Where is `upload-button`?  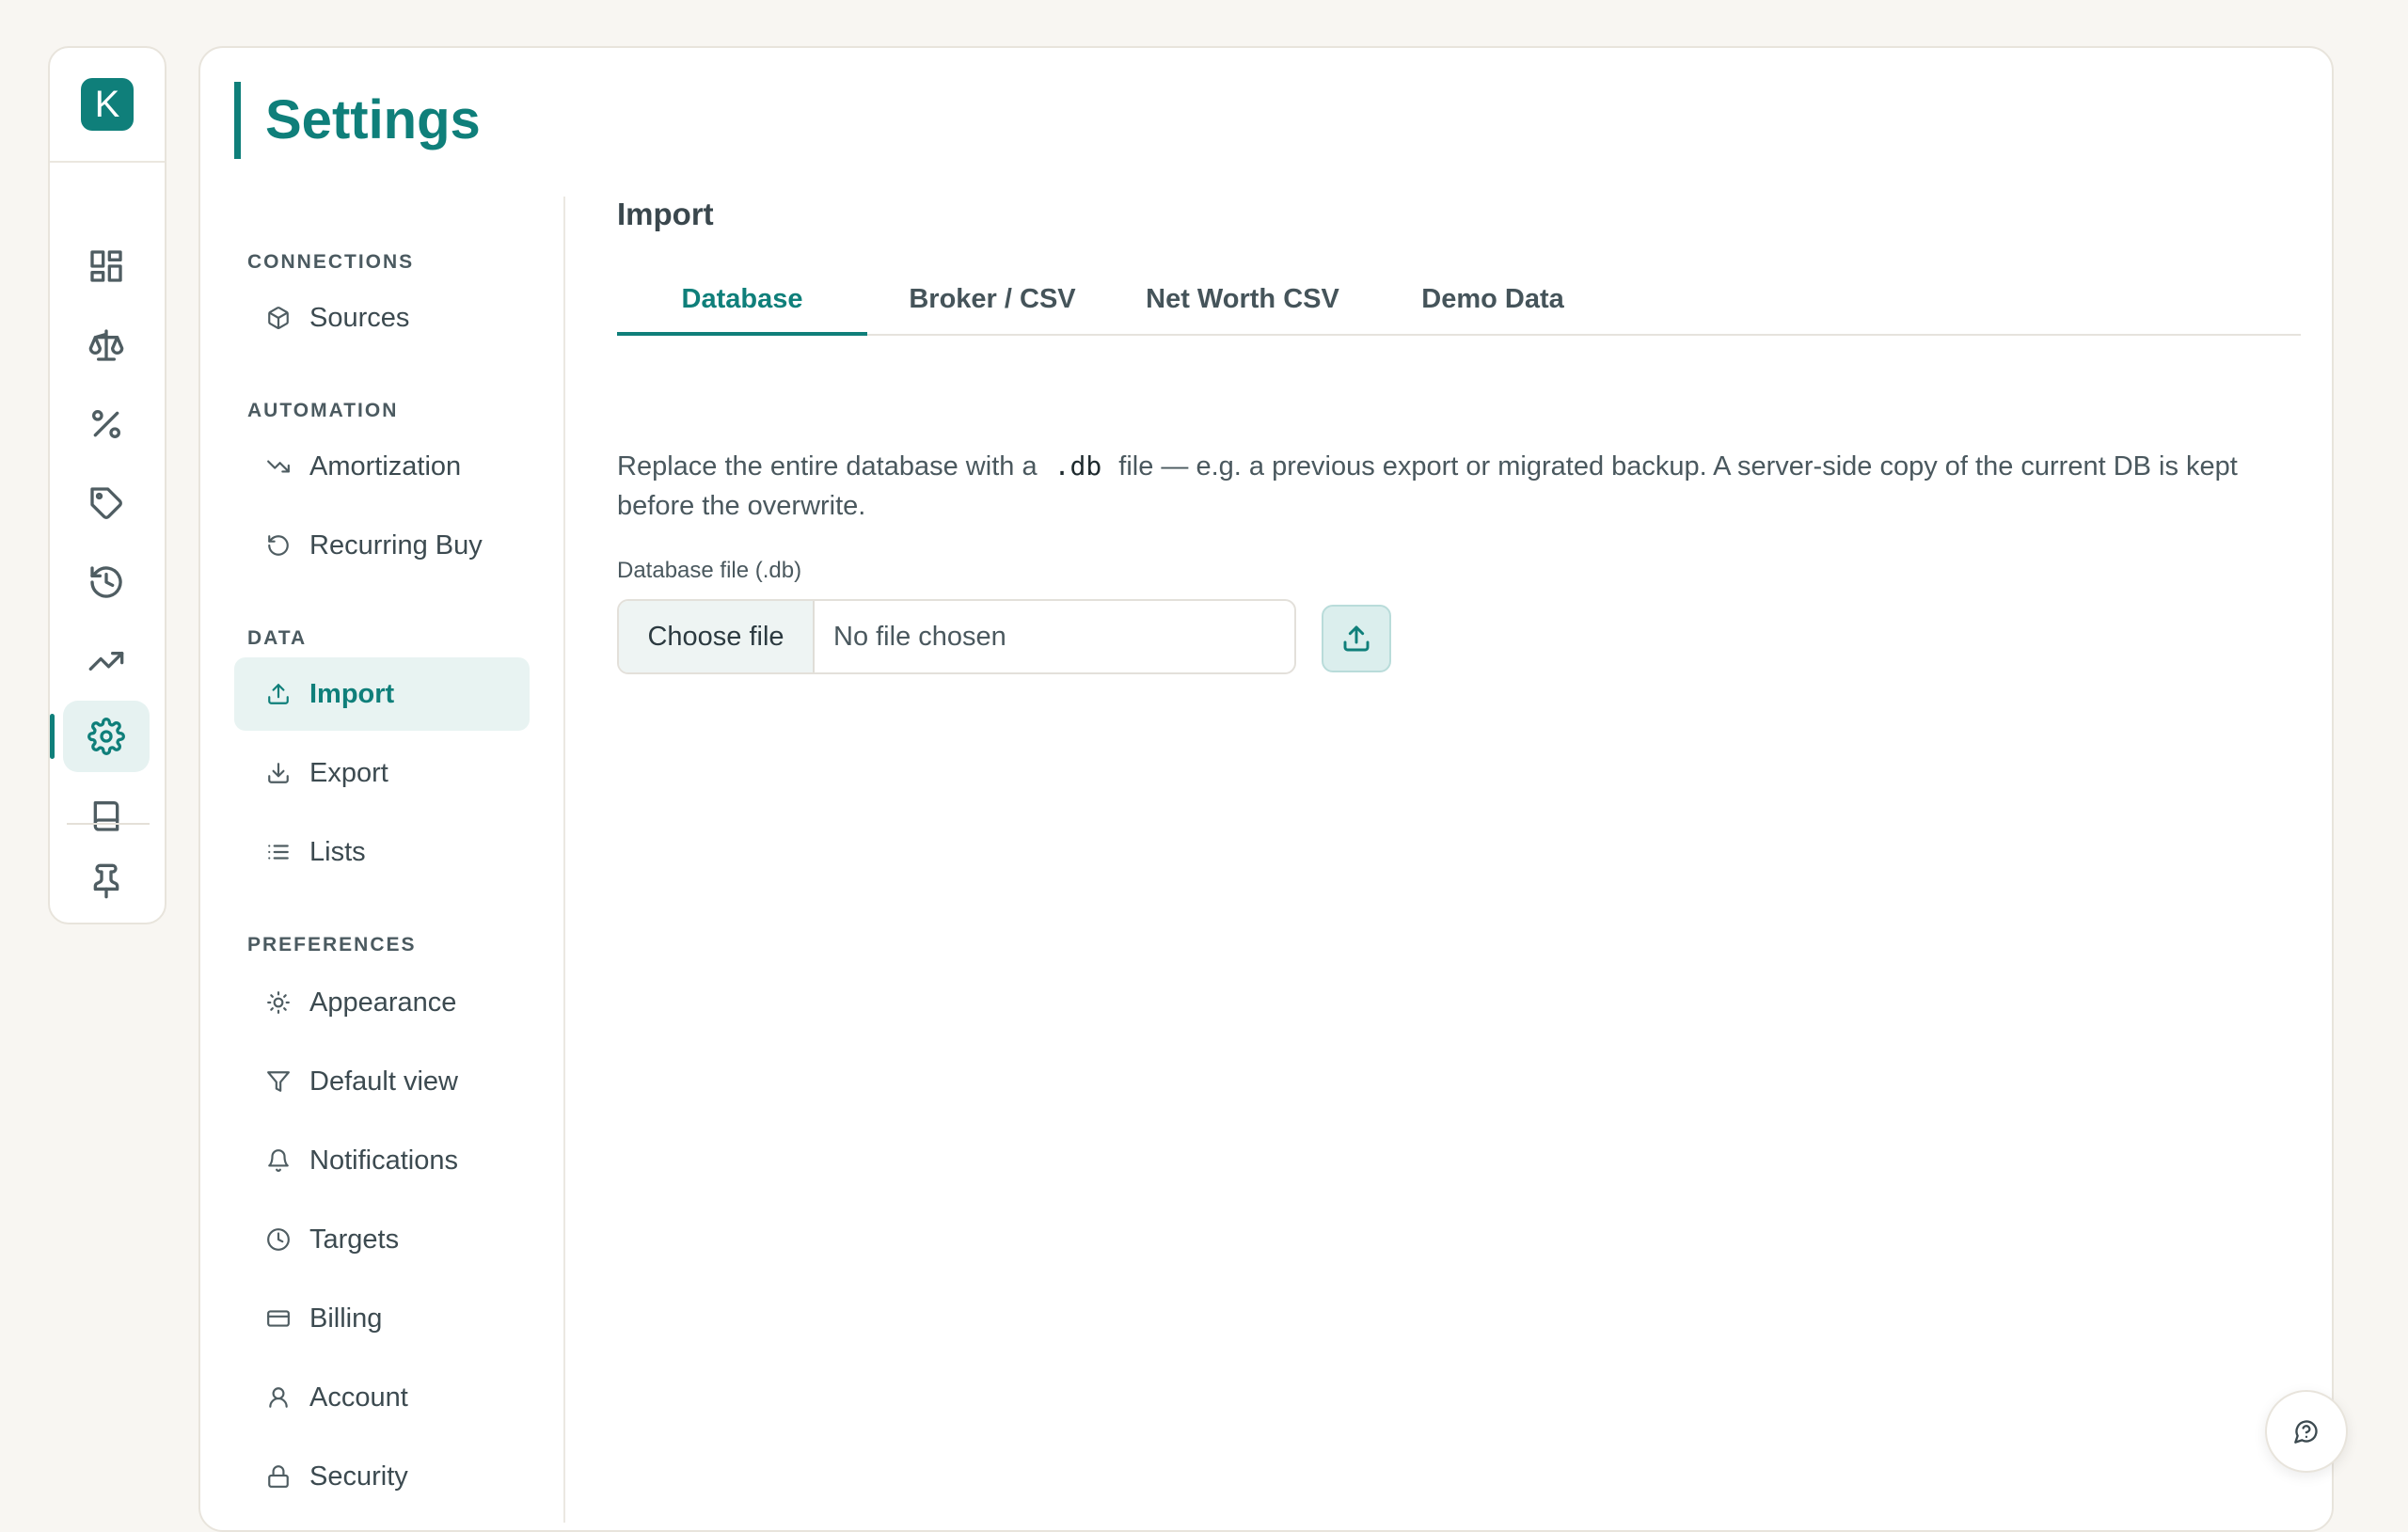 upload-button is located at coordinates (1357, 639).